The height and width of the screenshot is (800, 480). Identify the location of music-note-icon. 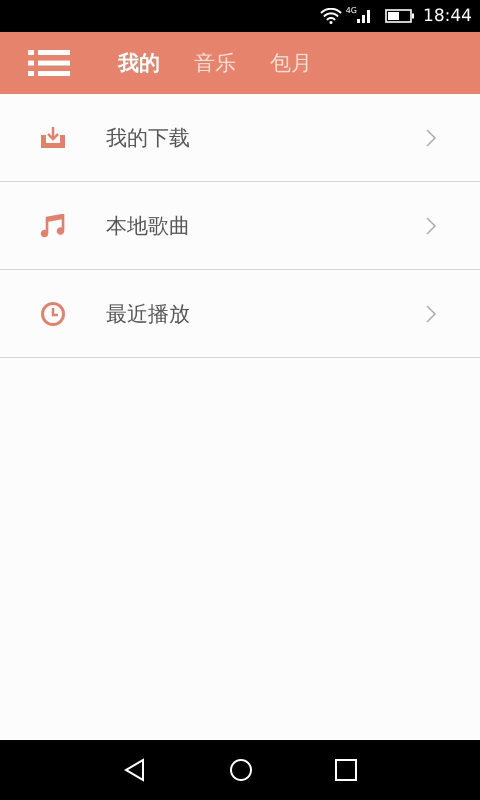
(53, 226).